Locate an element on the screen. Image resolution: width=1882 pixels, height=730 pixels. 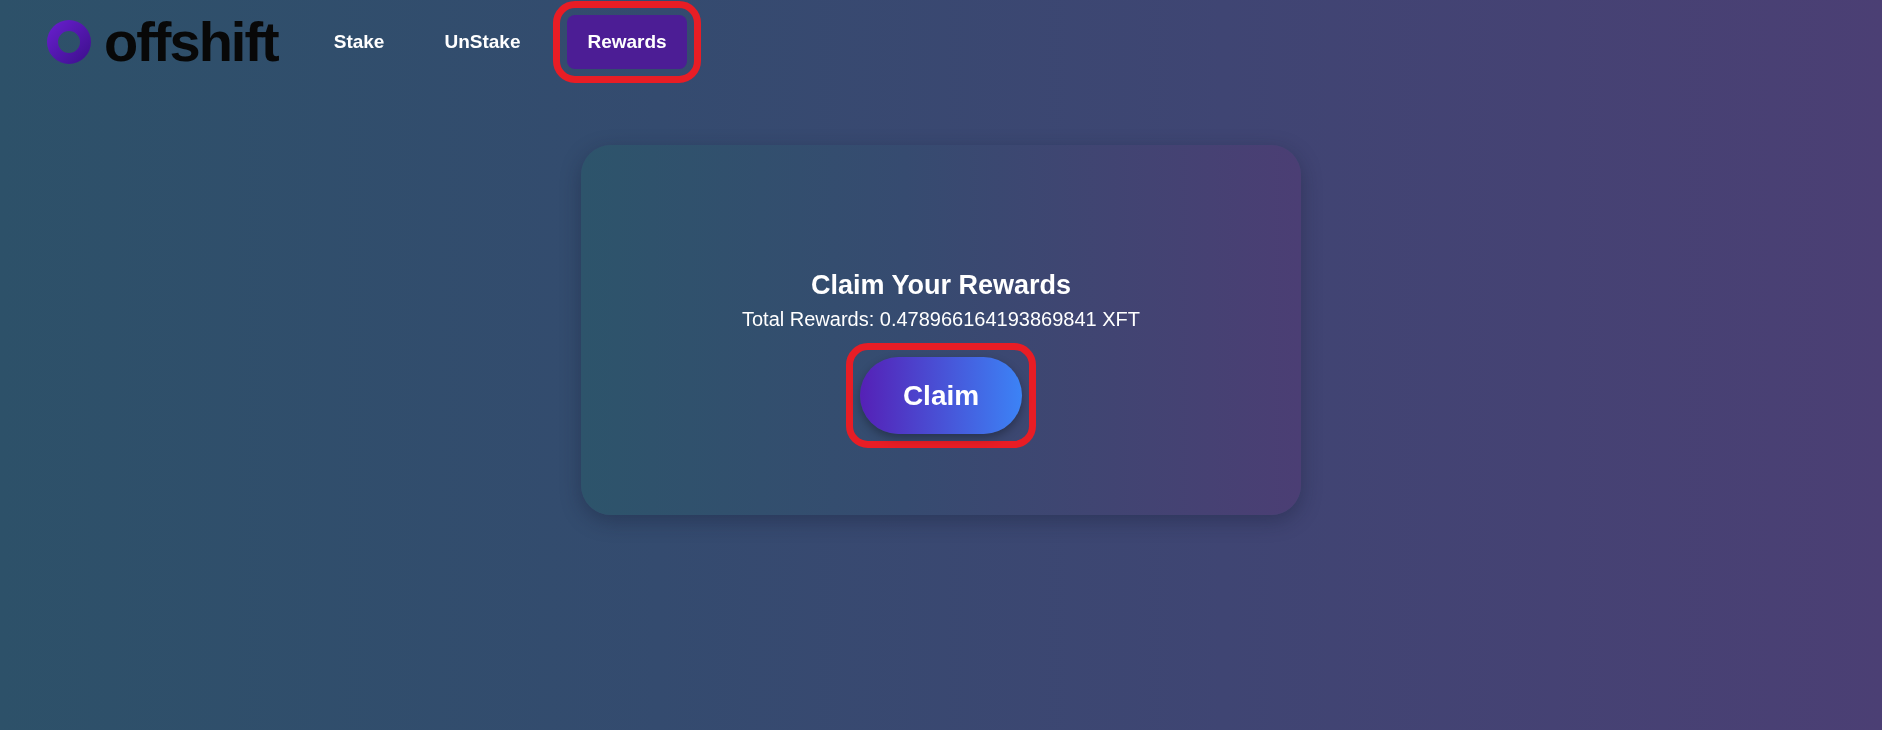
card-title: Claim Your Rewards is located at coordinates (941, 285).